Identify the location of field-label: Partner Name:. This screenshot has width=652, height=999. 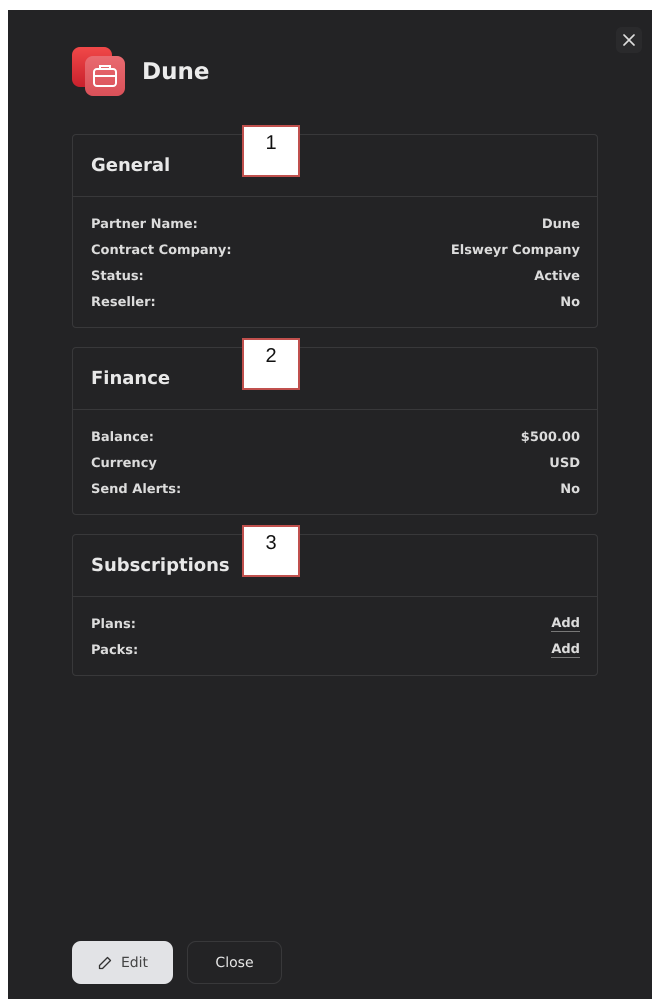
(144, 224).